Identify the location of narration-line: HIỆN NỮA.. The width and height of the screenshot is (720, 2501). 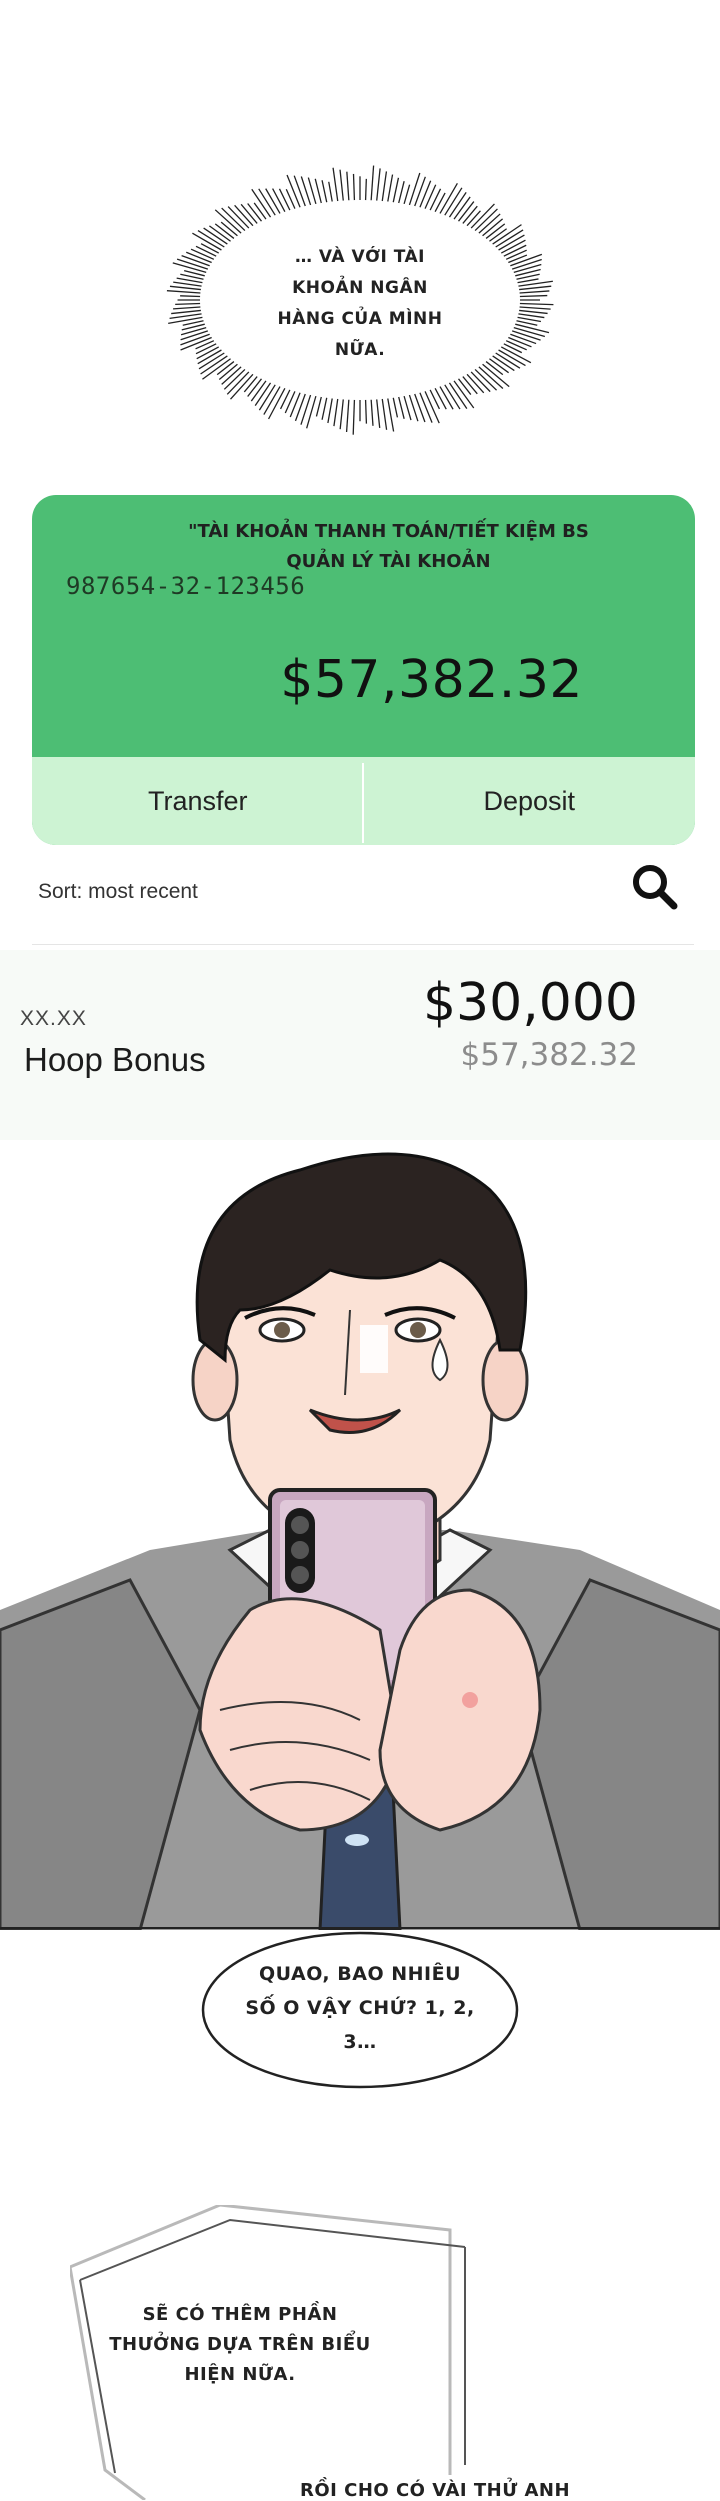
(240, 2374).